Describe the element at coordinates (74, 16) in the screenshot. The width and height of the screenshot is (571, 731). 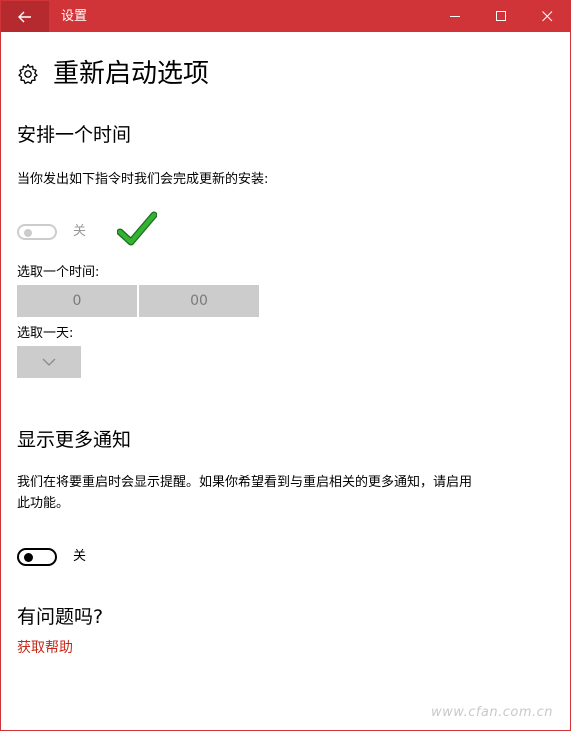
I see `window-title: 设置` at that location.